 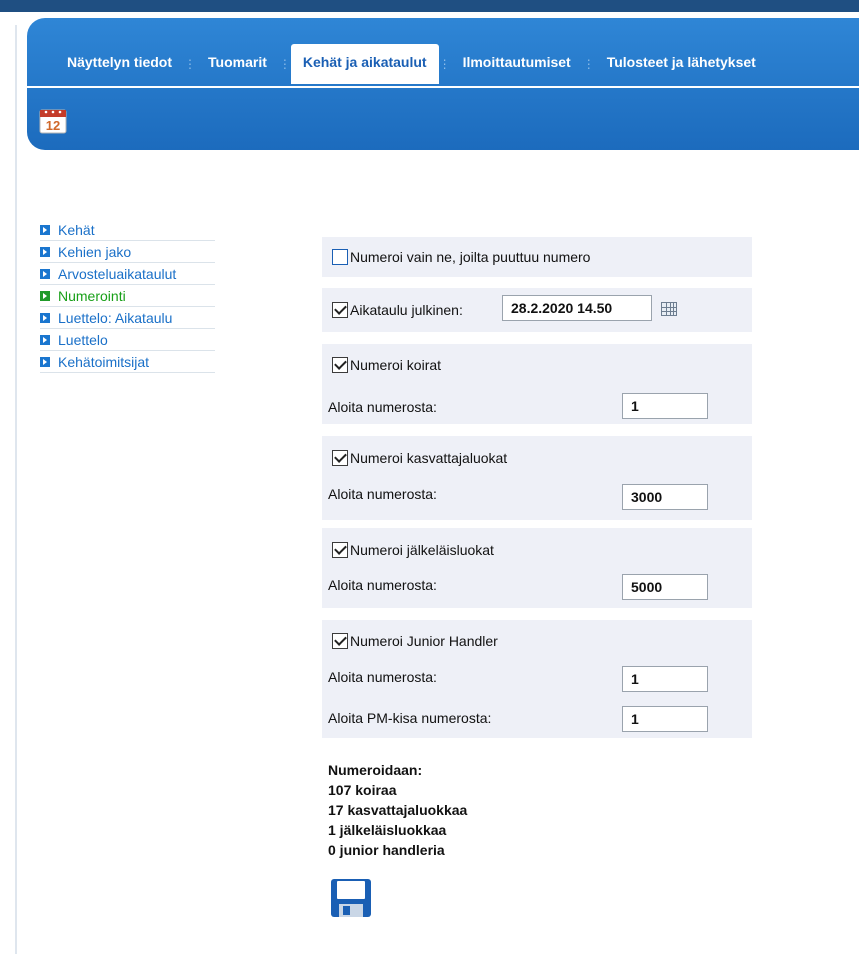 What do you see at coordinates (340, 365) in the screenshot?
I see `dogs-checkbox` at bounding box center [340, 365].